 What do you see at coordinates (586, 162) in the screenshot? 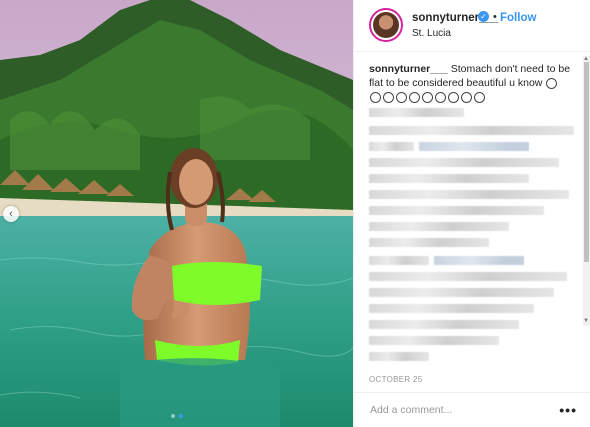
I see `scrollbar-thumb` at bounding box center [586, 162].